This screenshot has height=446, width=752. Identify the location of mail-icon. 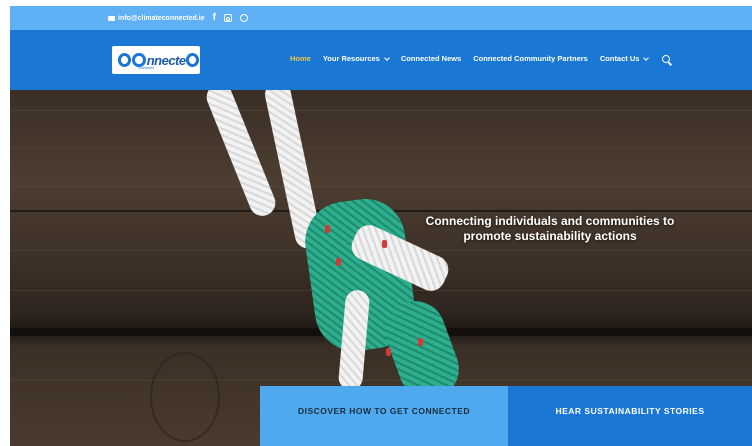
(111, 18).